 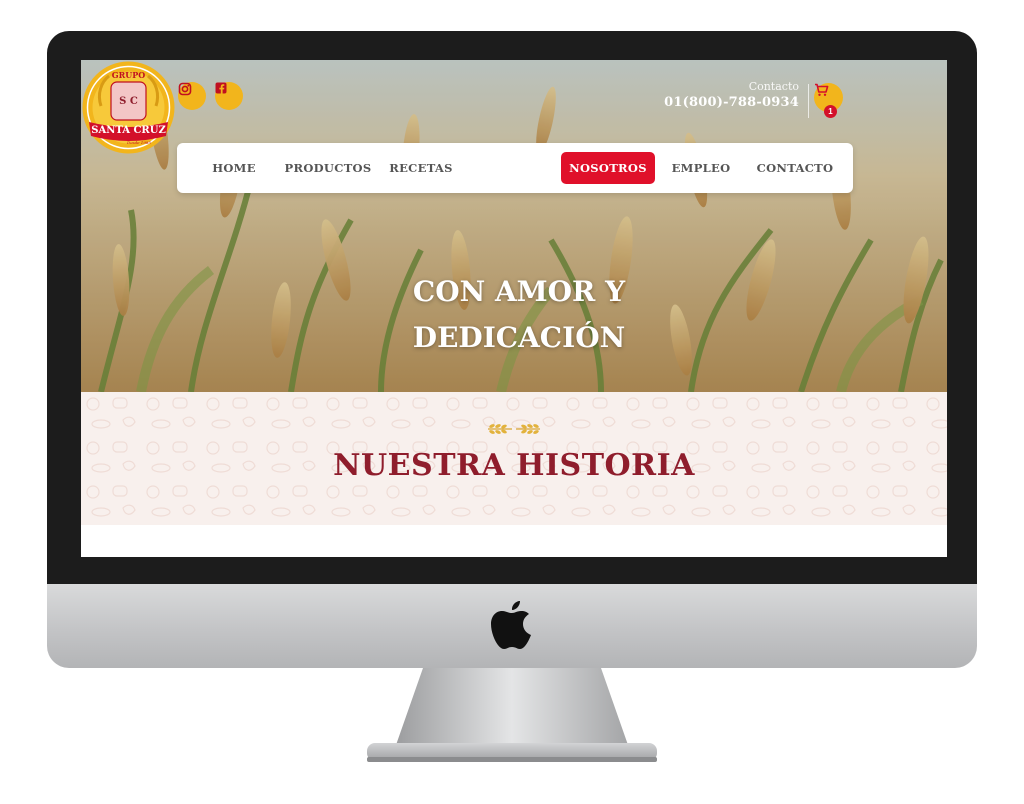 I want to click on wheat-ornament-icon, so click(x=514, y=429).